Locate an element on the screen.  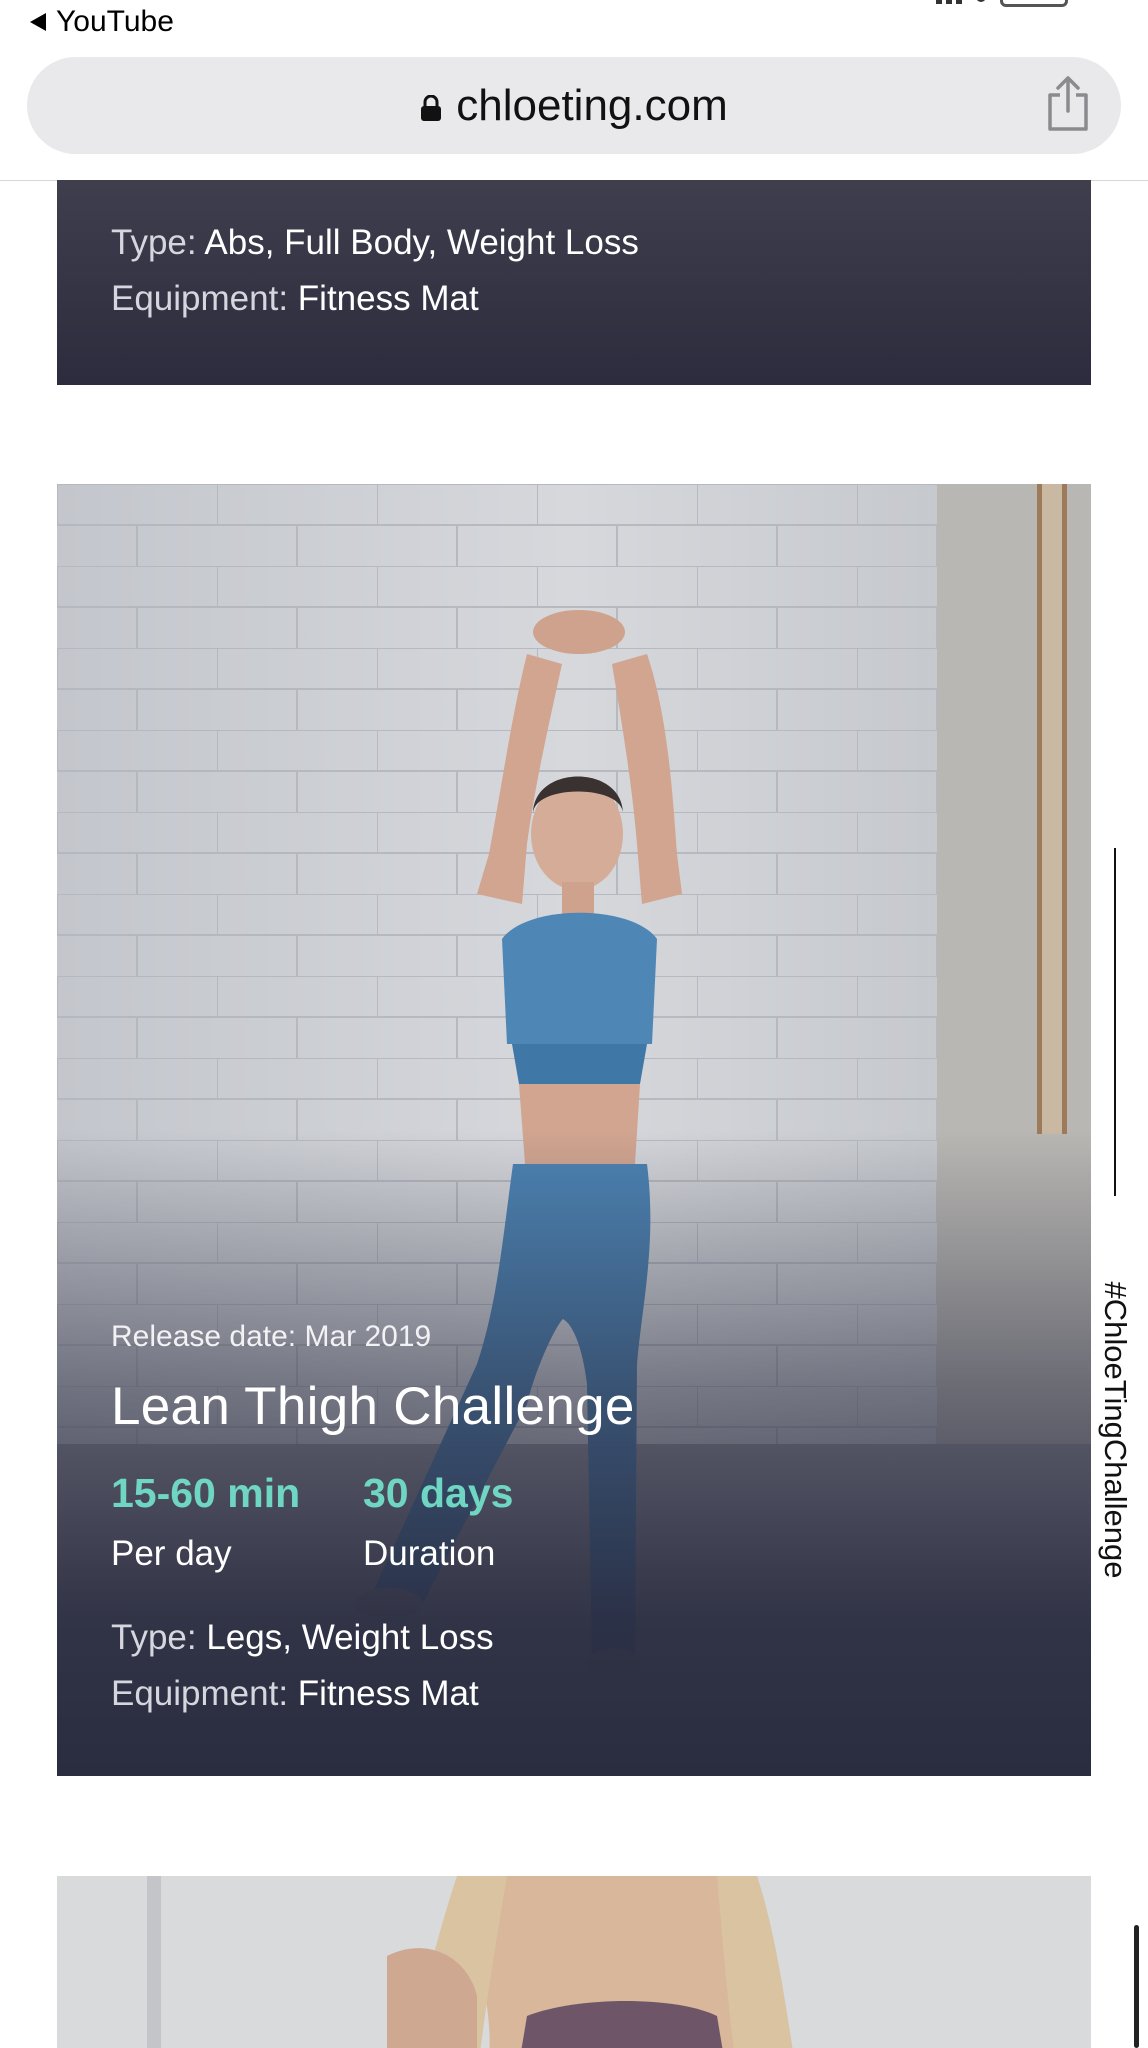
stat-duration-value: 30 days is located at coordinates (438, 1493).